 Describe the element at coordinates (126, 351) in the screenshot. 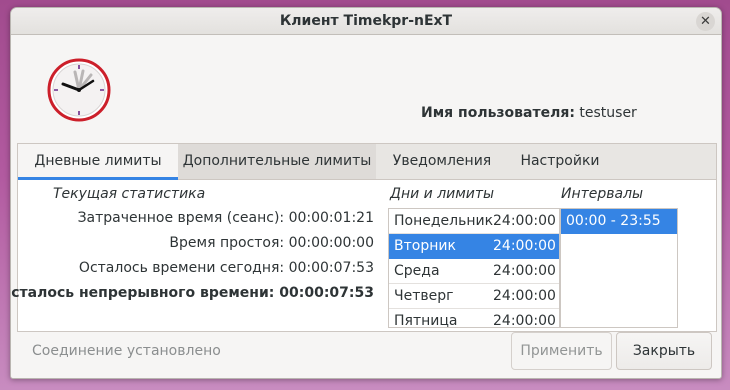

I see `connection-status: Соединение установлено` at that location.